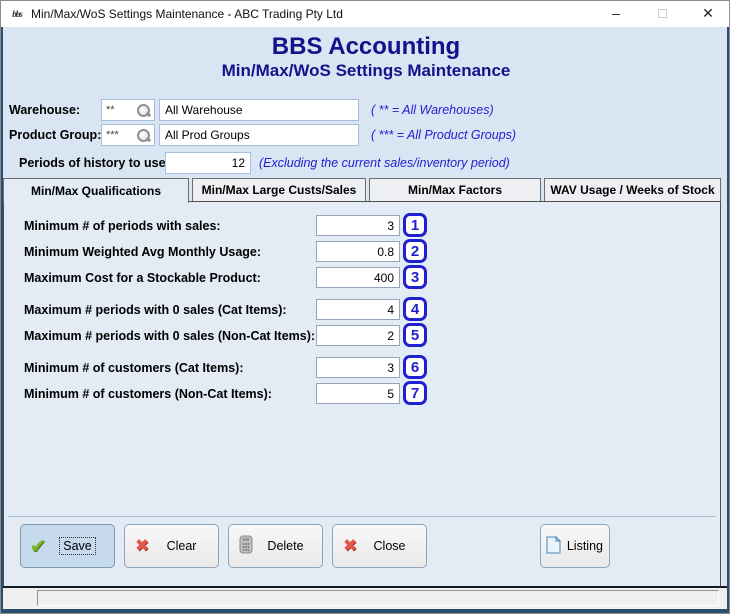 The height and width of the screenshot is (614, 730). What do you see at coordinates (17, 14) in the screenshot?
I see `app-icon: bbs` at bounding box center [17, 14].